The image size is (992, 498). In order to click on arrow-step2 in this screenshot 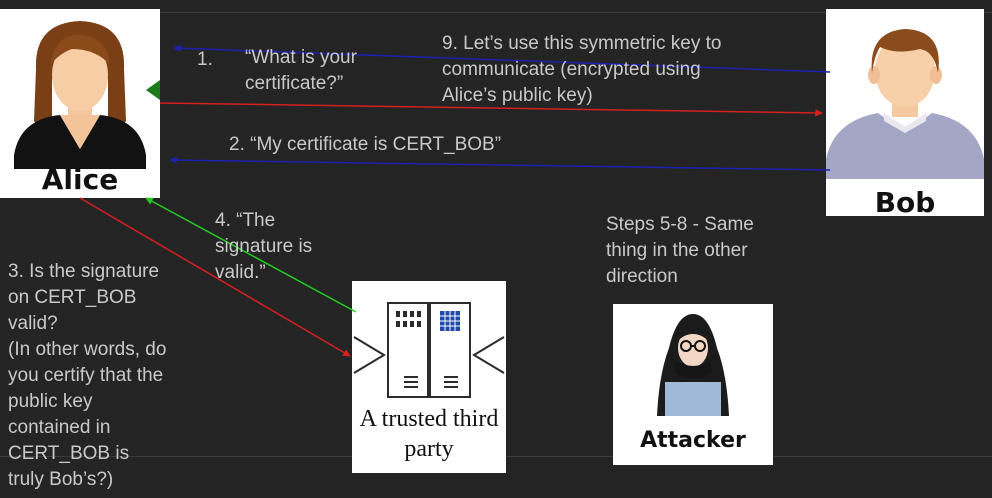, I will do `click(500, 163)`.